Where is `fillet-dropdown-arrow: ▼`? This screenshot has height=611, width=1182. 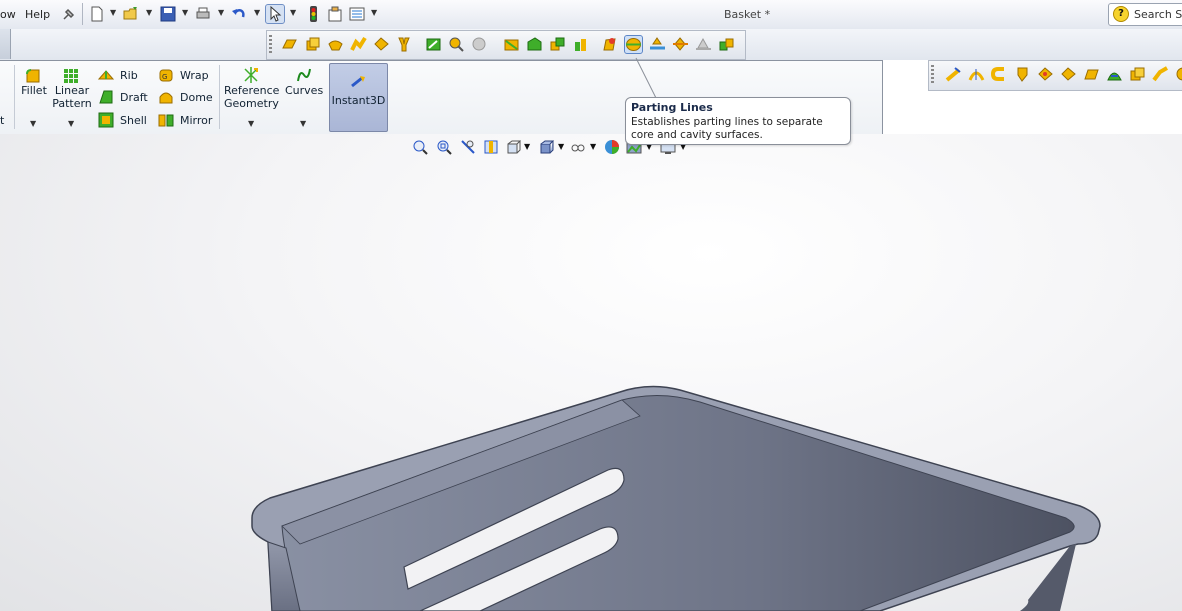
fillet-dropdown-arrow: ▼ is located at coordinates (33, 123).